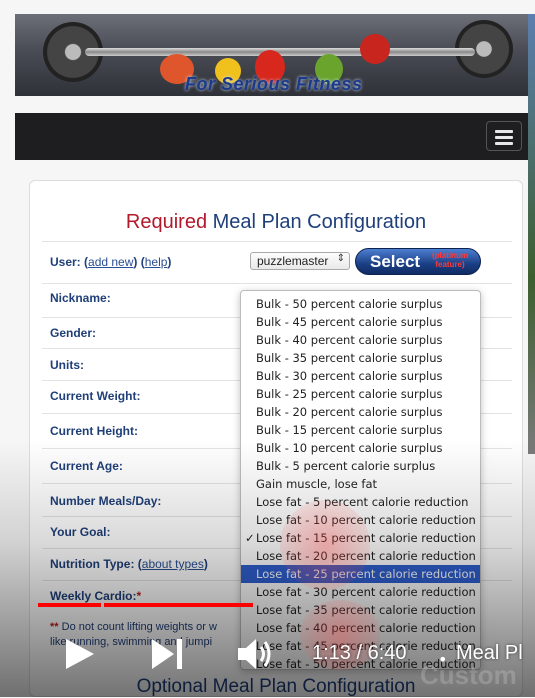 The height and width of the screenshot is (698, 535). Describe the element at coordinates (86, 466) in the screenshot. I see `field-label-current-age: Current Age:` at that location.